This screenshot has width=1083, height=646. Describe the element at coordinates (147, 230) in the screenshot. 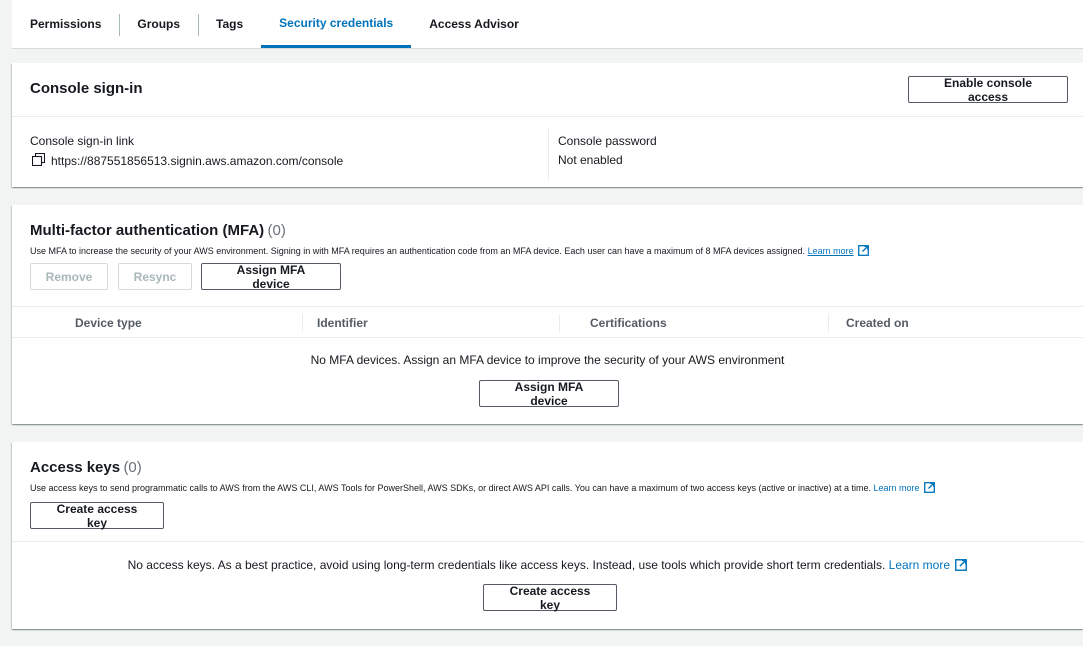

I see `mfa-title: Multi-factor authentication (MFA)` at that location.